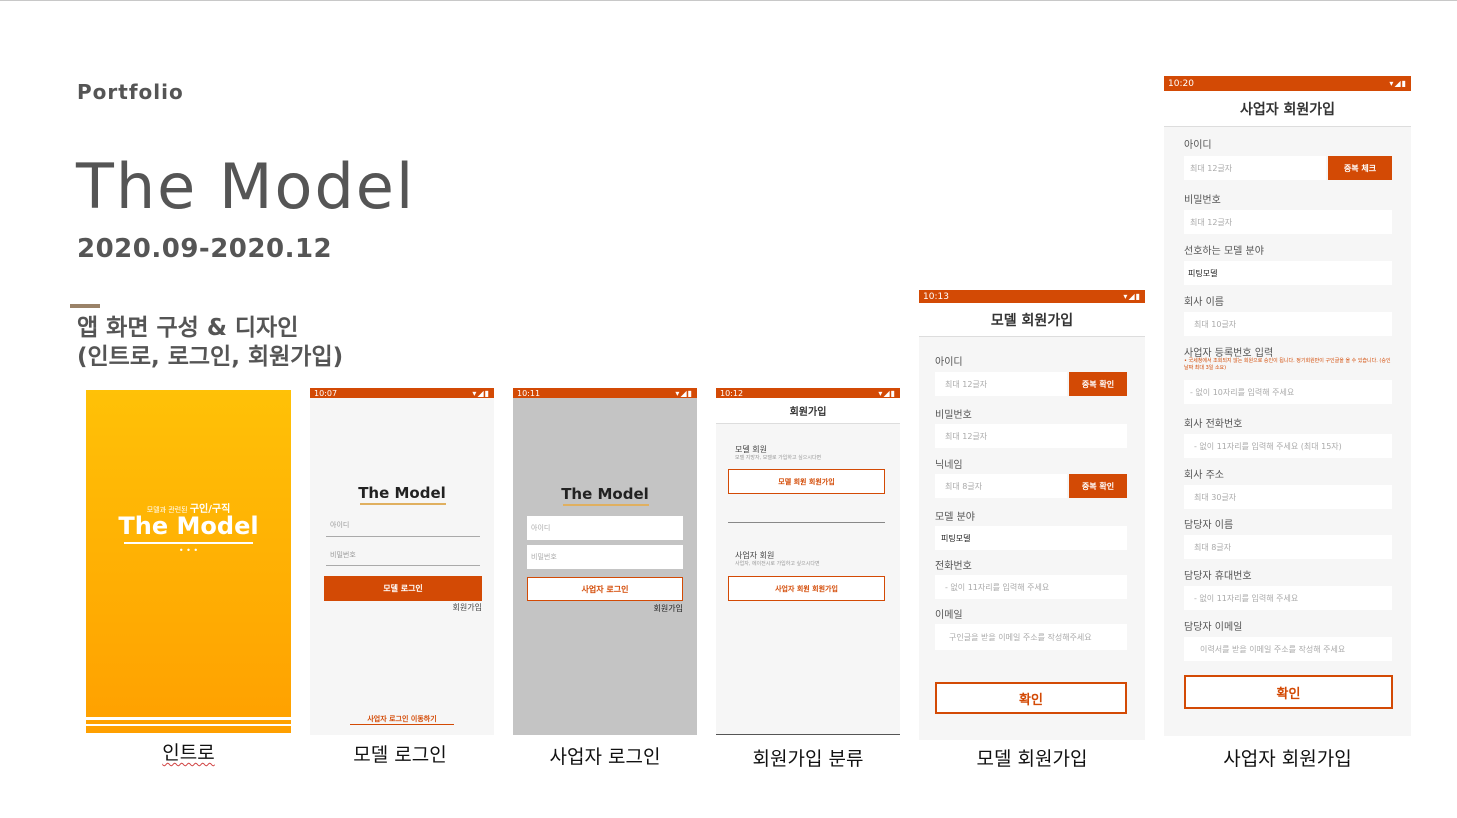 Image resolution: width=1457 pixels, height=818 pixels. Describe the element at coordinates (1360, 168) in the screenshot. I see `id-dup-check-button: 중복 체크` at that location.